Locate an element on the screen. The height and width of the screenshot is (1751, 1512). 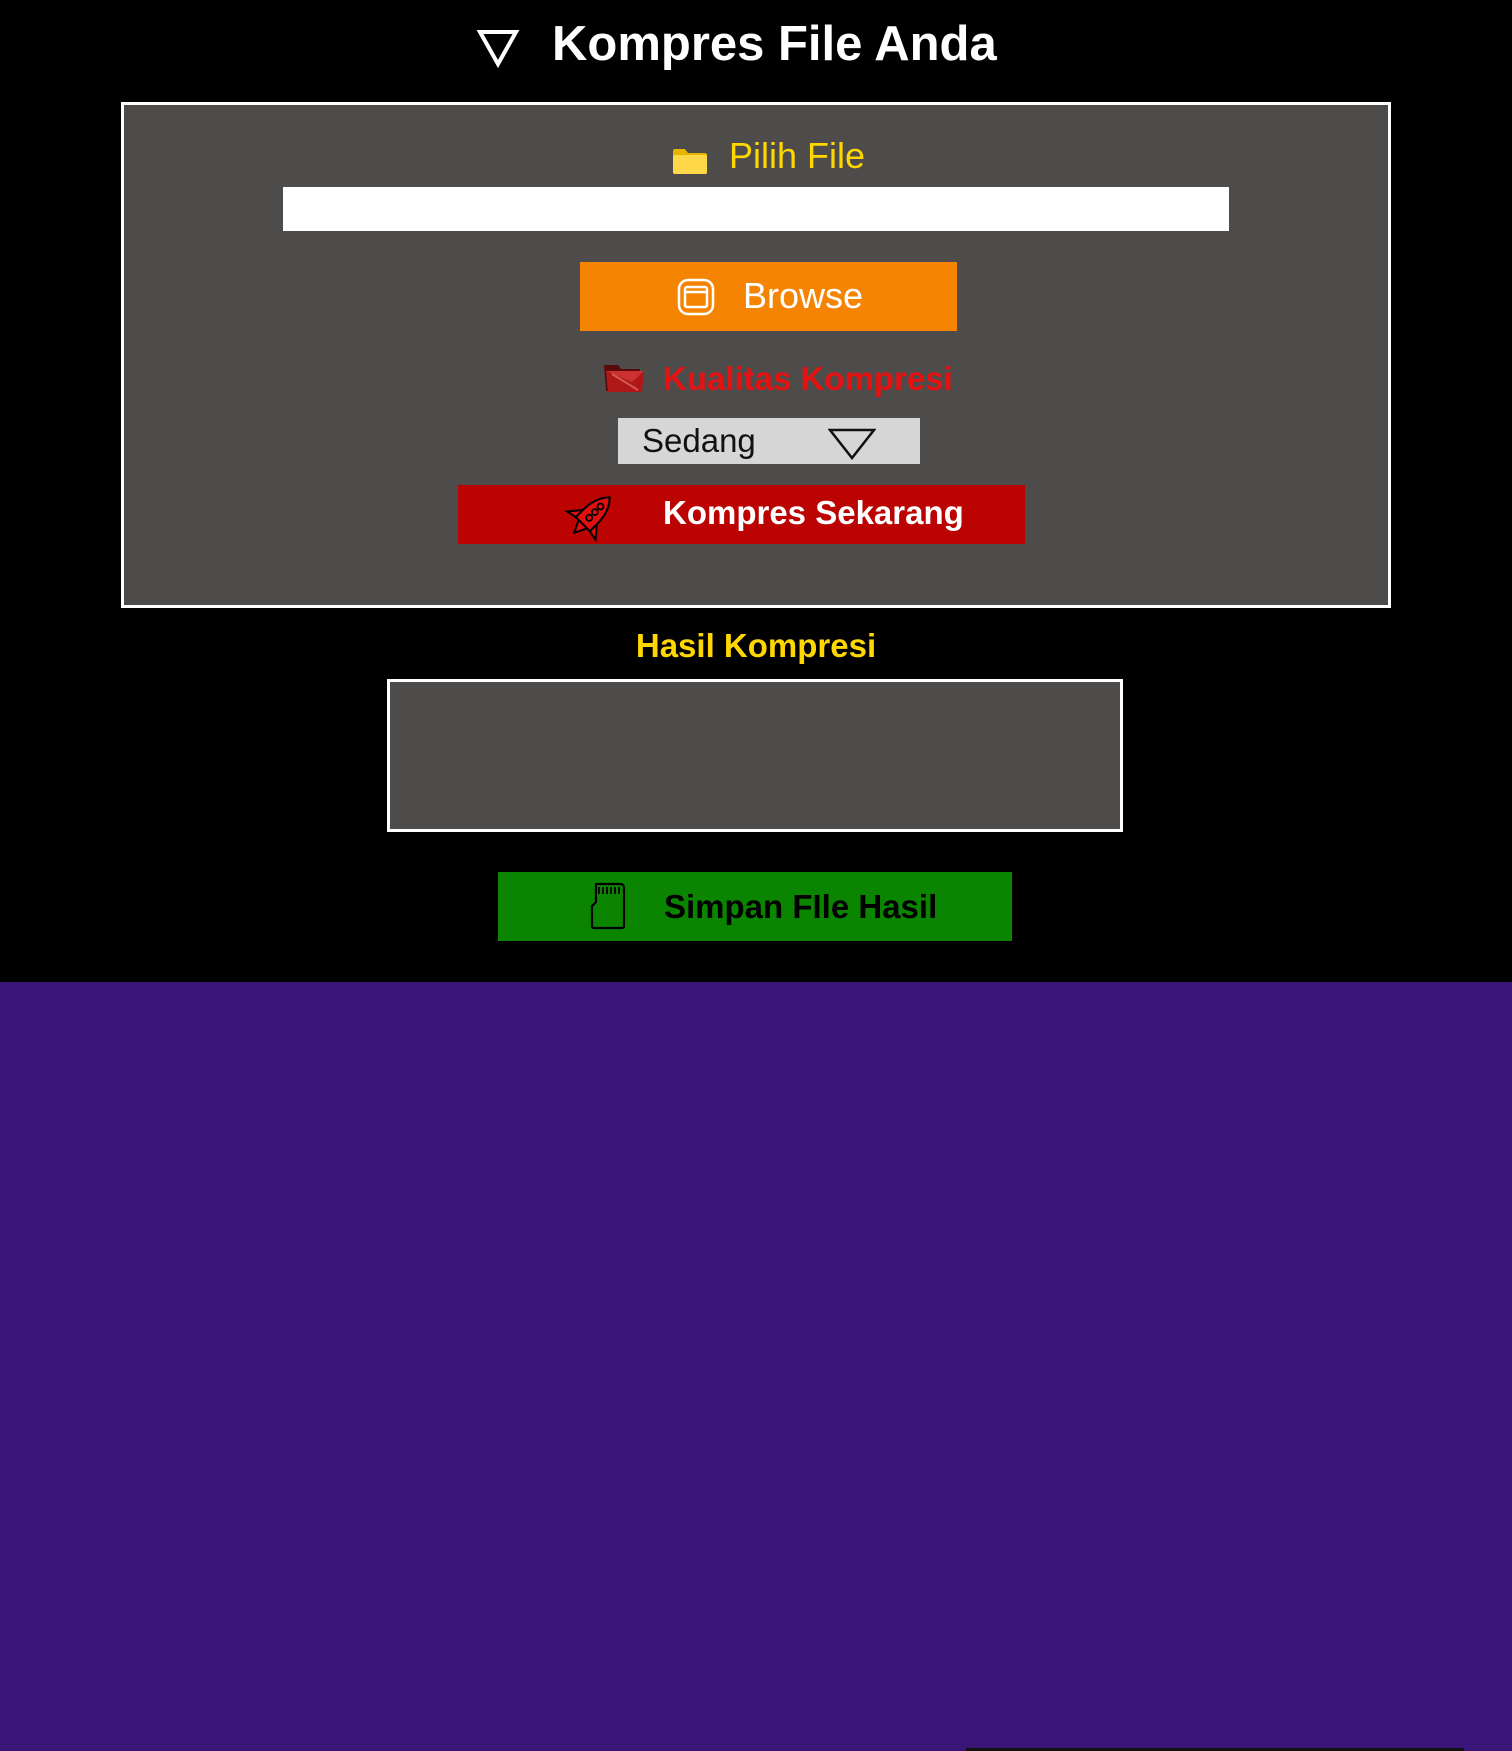
page-header: Kompres File Anda is located at coordinates (756, 46).